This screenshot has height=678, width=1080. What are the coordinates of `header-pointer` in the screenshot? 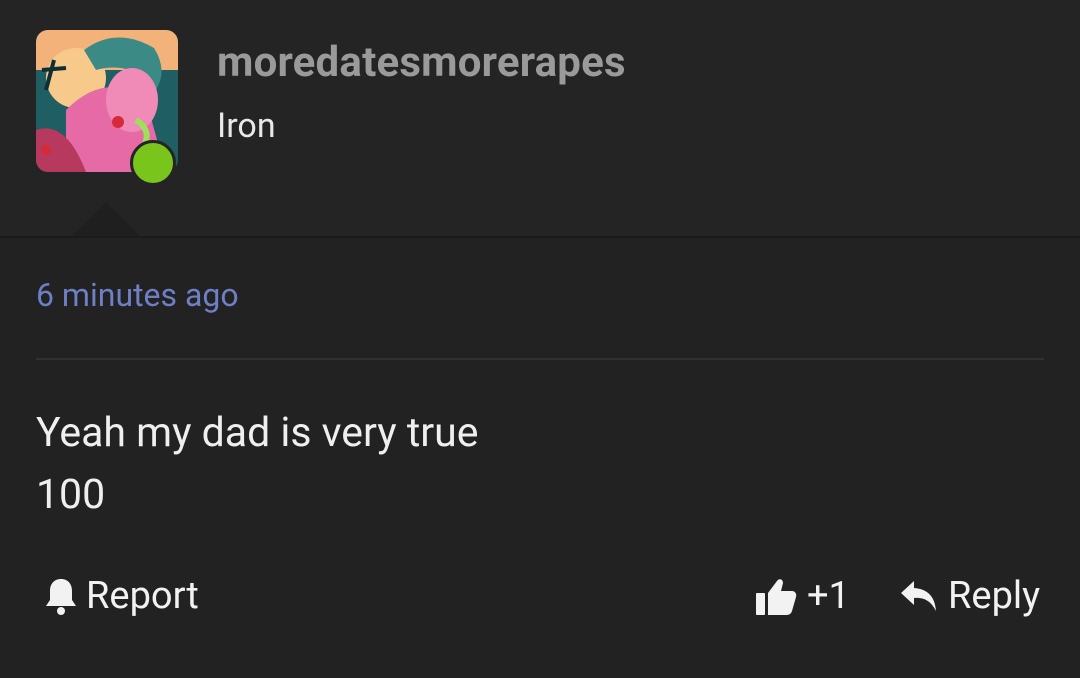 It's located at (106, 219).